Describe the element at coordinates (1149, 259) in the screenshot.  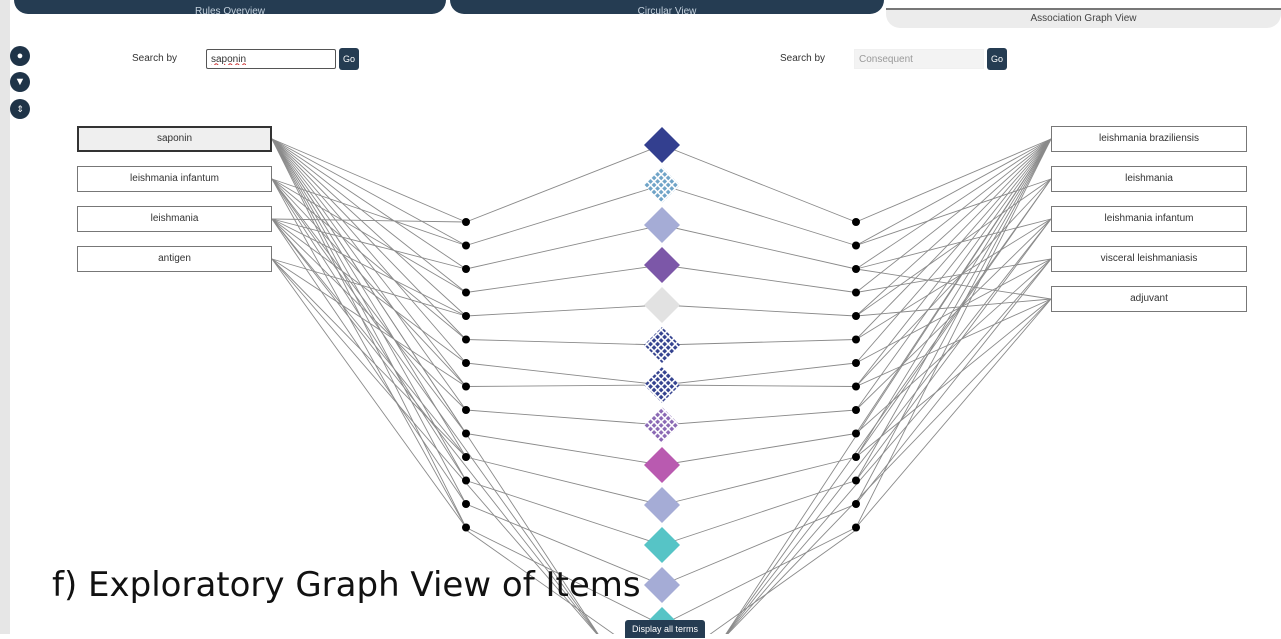
I see `consequent-item: visceral leishmaniasis` at that location.